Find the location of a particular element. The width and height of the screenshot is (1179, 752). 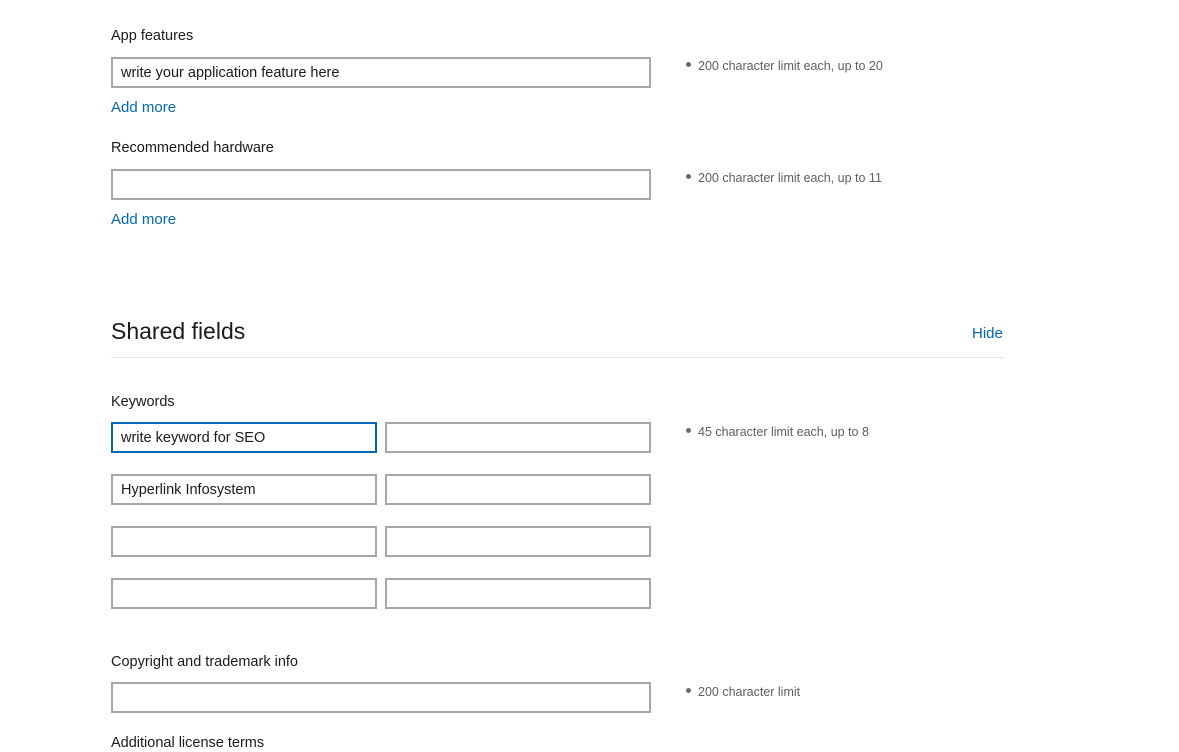

keywords-hint-text: 45 character limit each, up to 8 is located at coordinates (783, 432).